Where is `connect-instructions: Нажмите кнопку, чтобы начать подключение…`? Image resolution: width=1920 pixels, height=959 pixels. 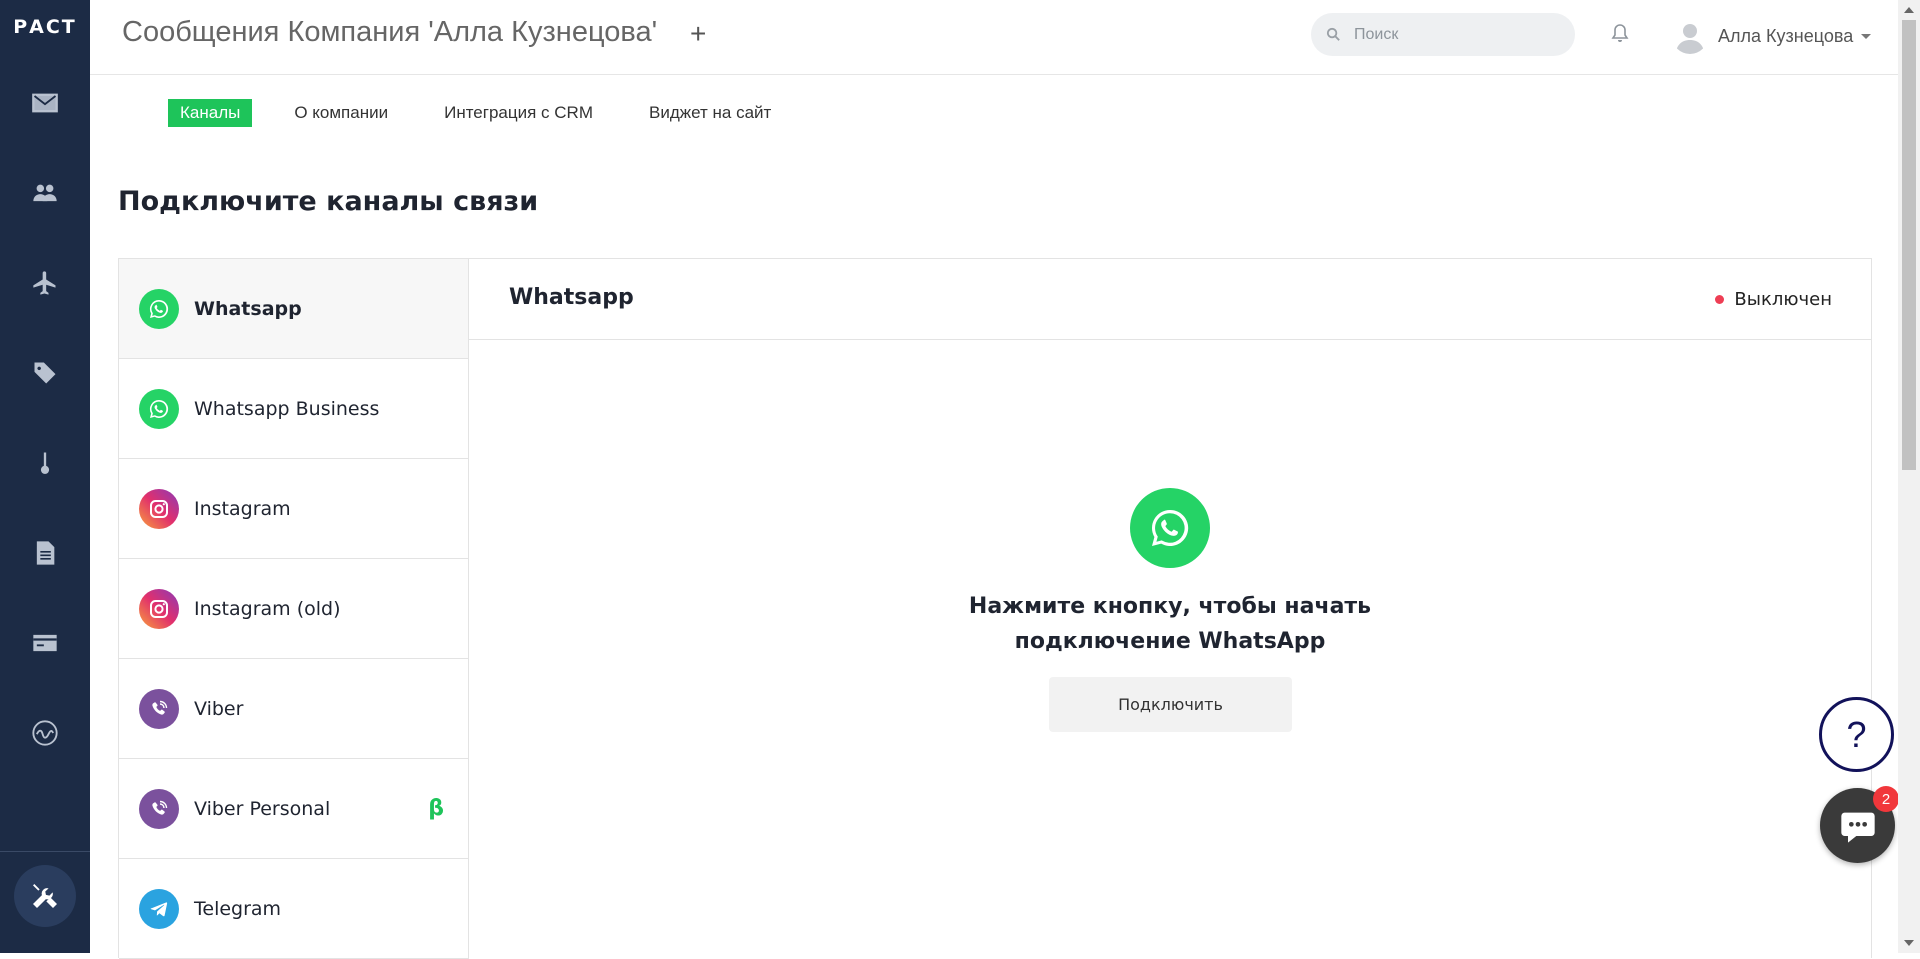 connect-instructions: Нажмите кнопку, чтобы начать подключение… is located at coordinates (1170, 624).